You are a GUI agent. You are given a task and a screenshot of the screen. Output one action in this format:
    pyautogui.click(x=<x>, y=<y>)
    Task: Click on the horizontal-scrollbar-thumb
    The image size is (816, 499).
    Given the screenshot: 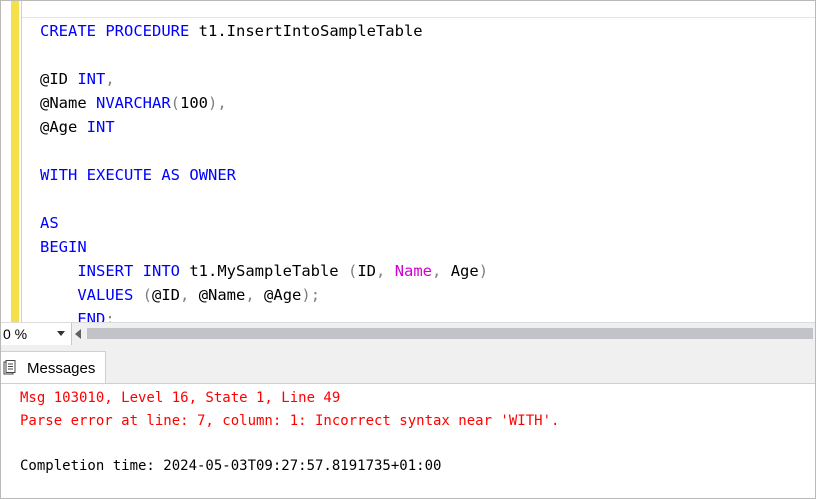 What is the action you would take?
    pyautogui.click(x=450, y=333)
    